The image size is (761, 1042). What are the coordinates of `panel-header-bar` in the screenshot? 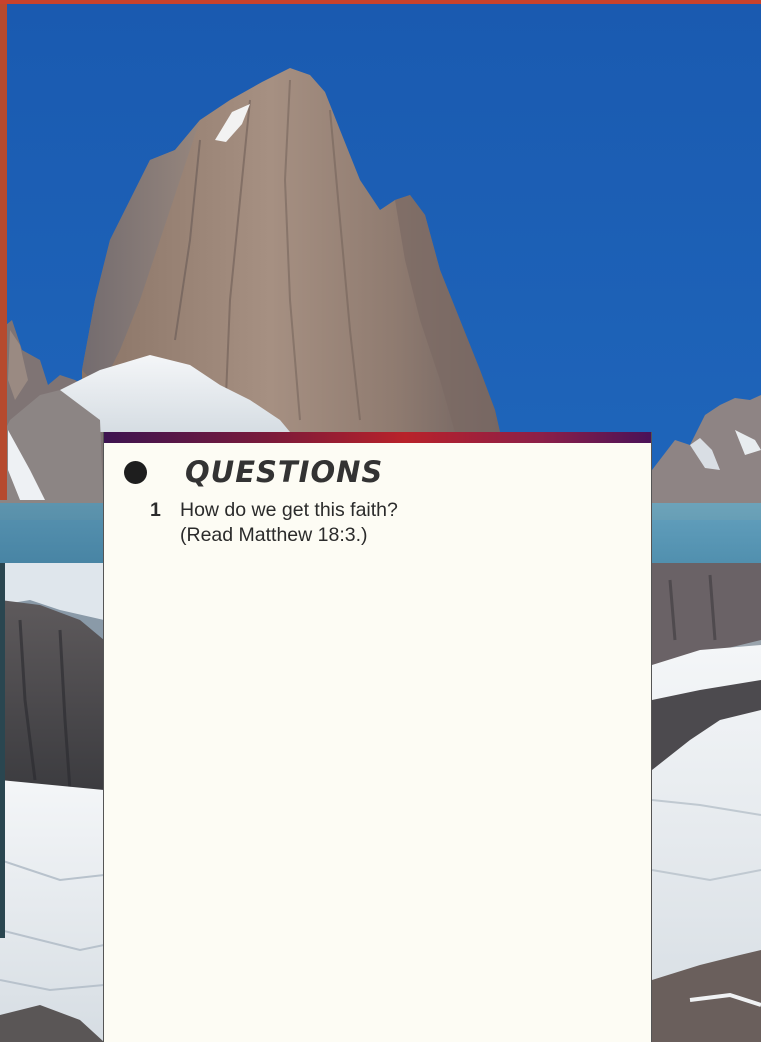 It's located at (377, 437).